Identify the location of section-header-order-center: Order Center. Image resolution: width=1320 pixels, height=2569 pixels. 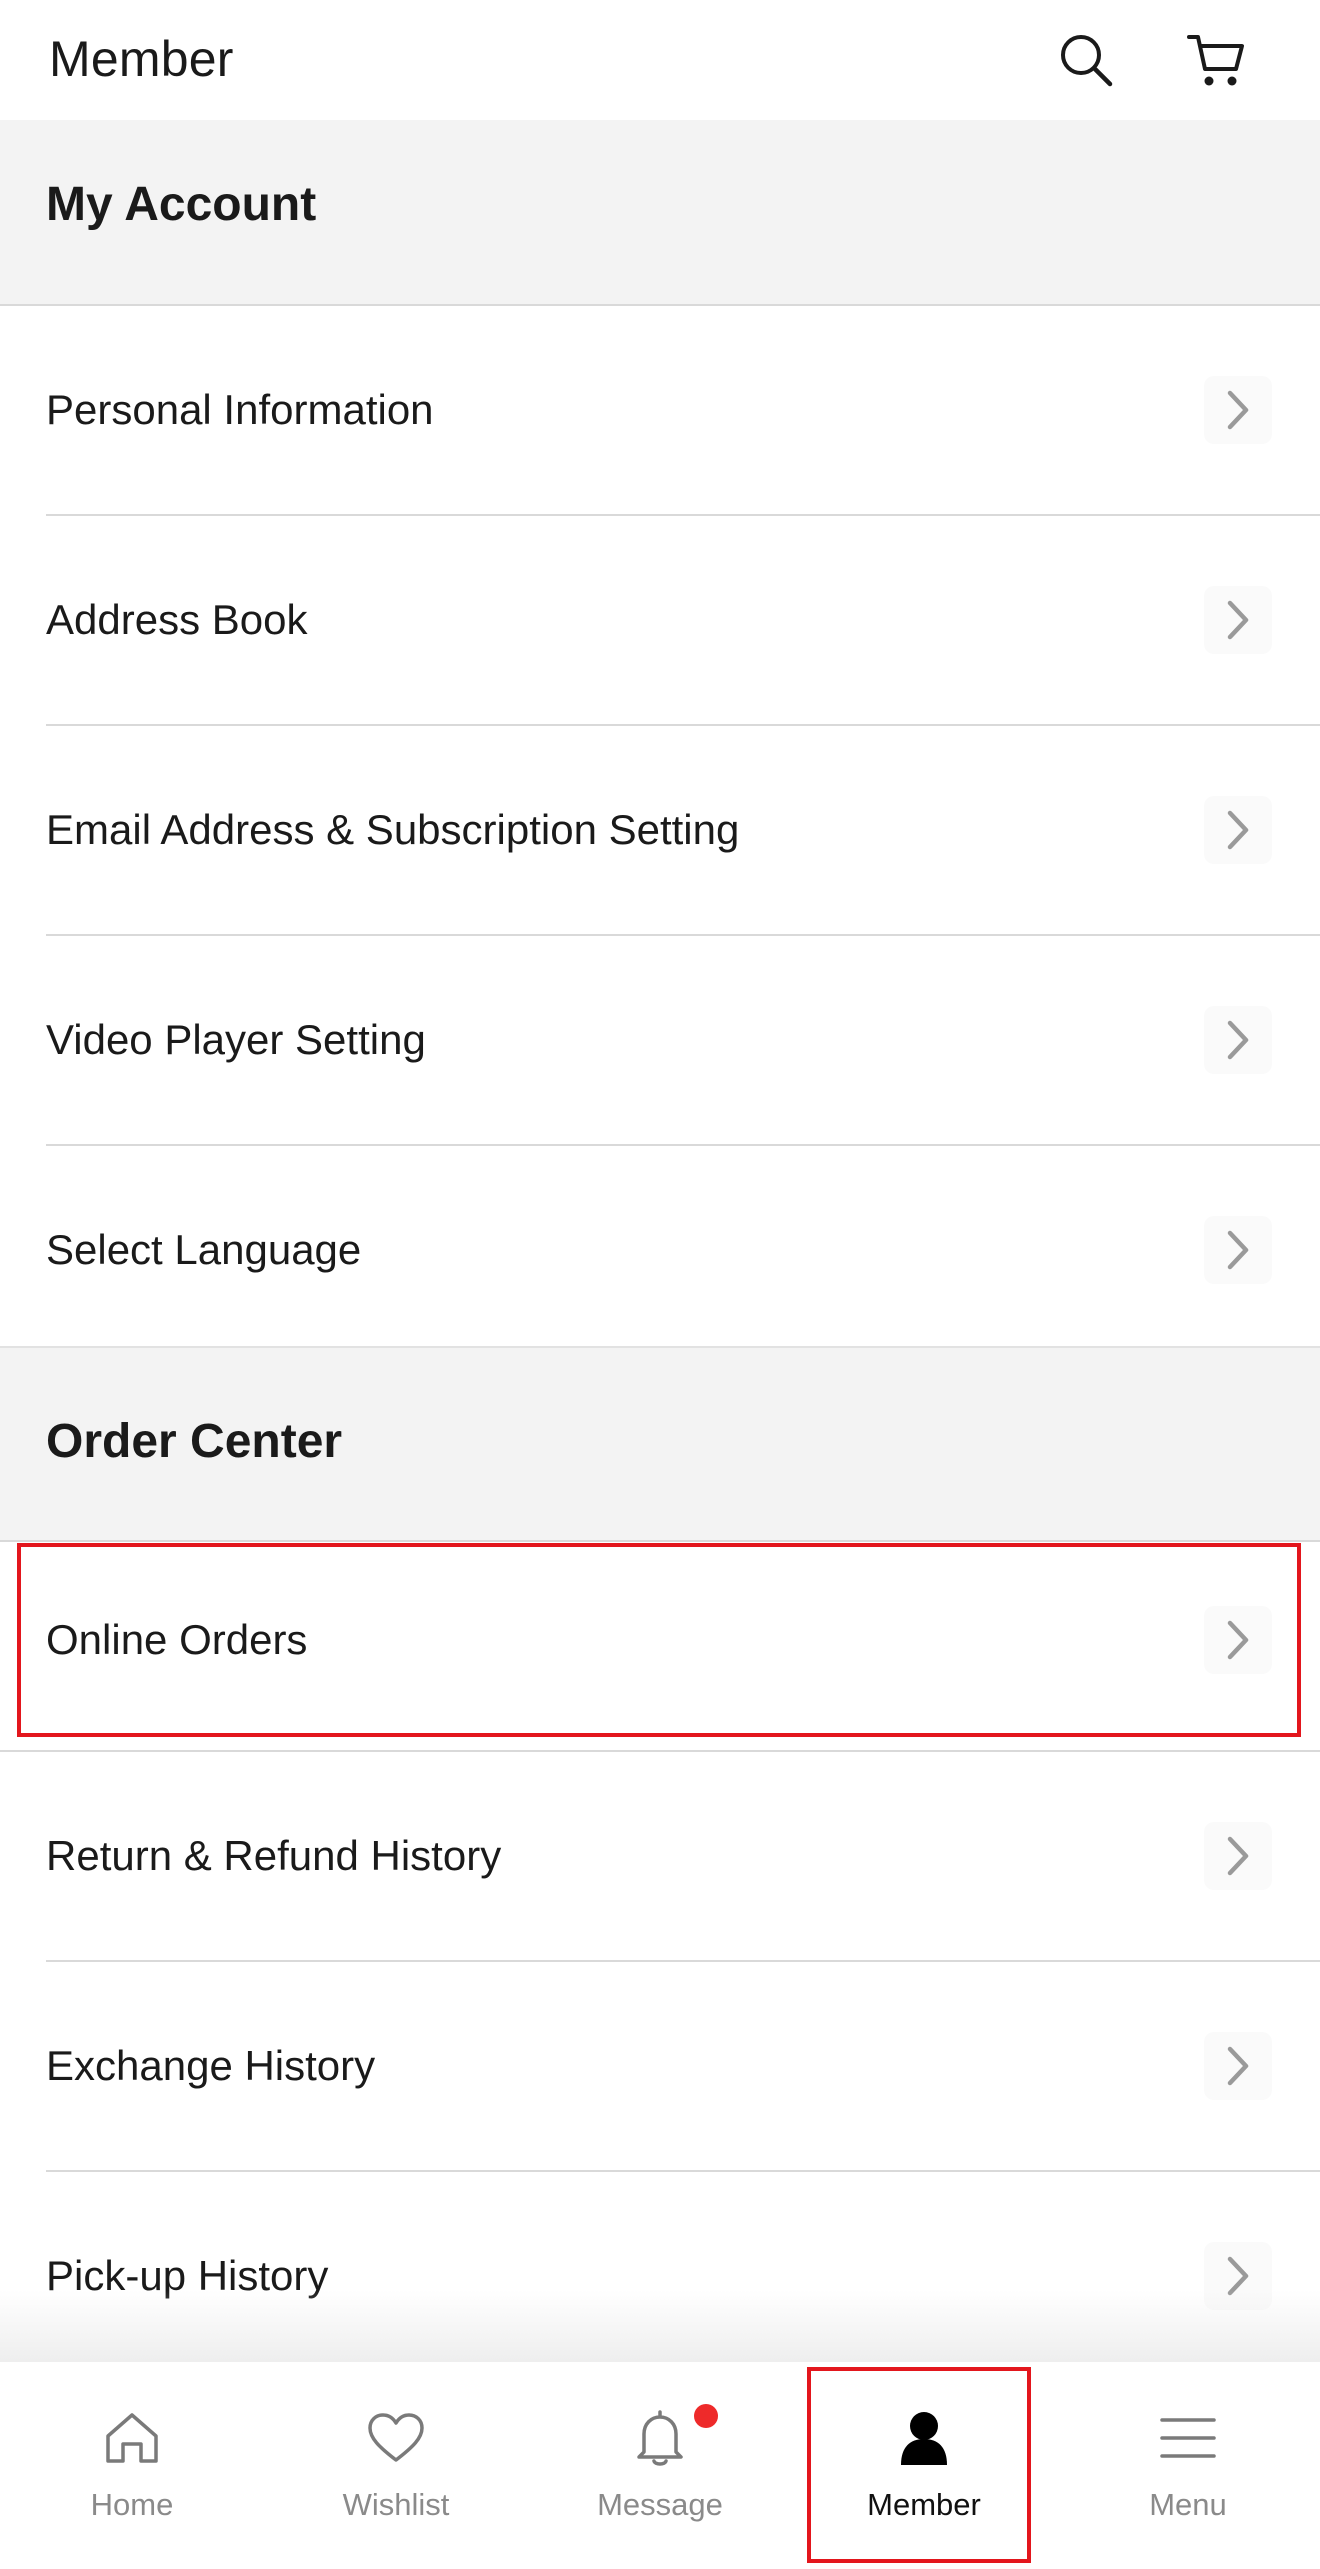
(660, 1444).